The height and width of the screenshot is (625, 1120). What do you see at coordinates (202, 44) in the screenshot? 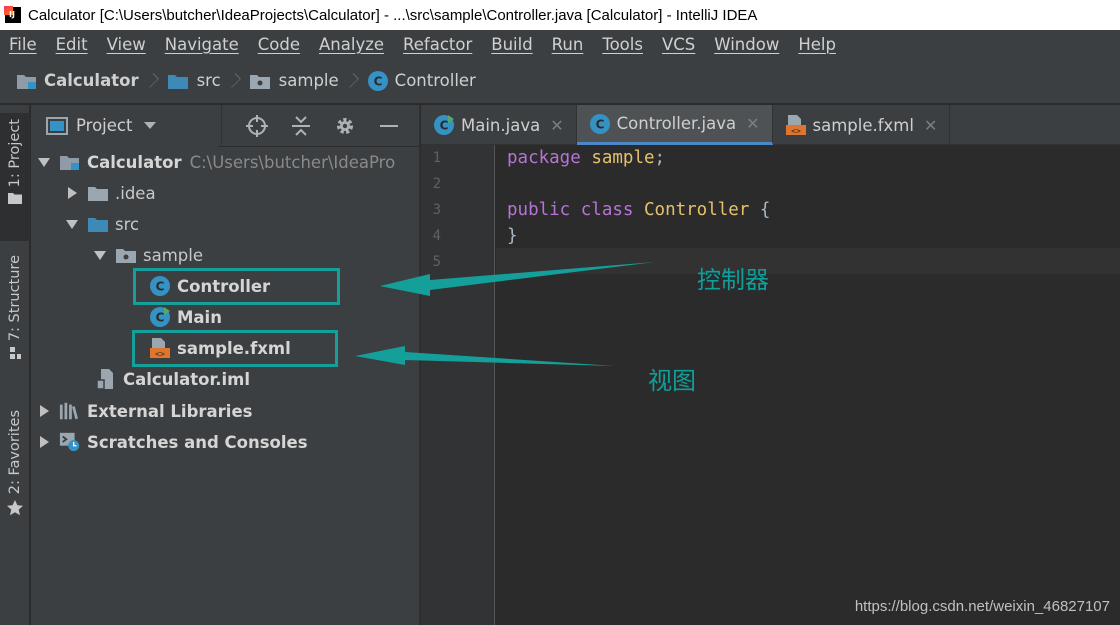
I see `menu-navigate: Navigate` at bounding box center [202, 44].